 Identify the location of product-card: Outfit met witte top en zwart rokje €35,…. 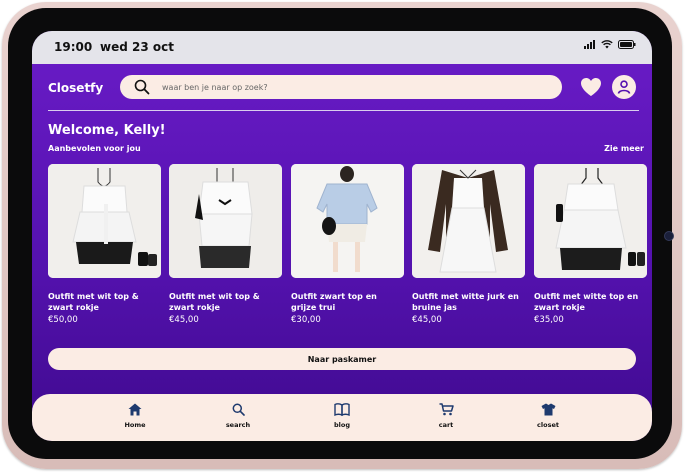
(590, 244).